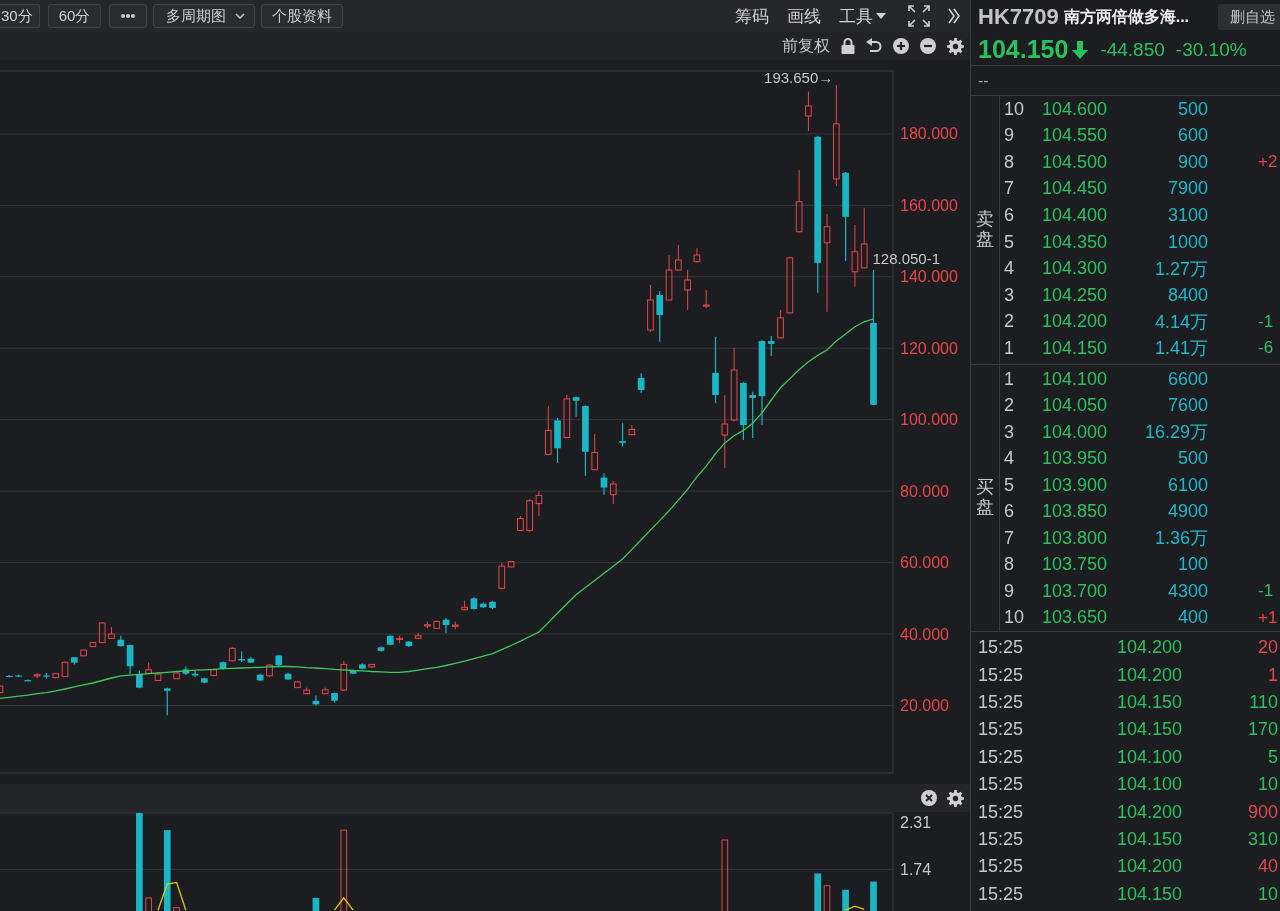  Describe the element at coordinates (1262, 730) in the screenshot. I see `trade-volume: 170` at that location.